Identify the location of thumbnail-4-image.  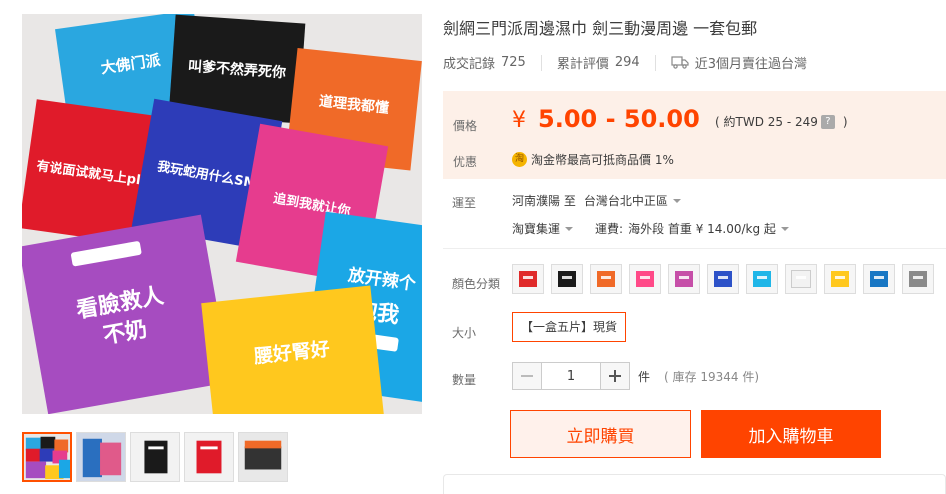
(209, 457).